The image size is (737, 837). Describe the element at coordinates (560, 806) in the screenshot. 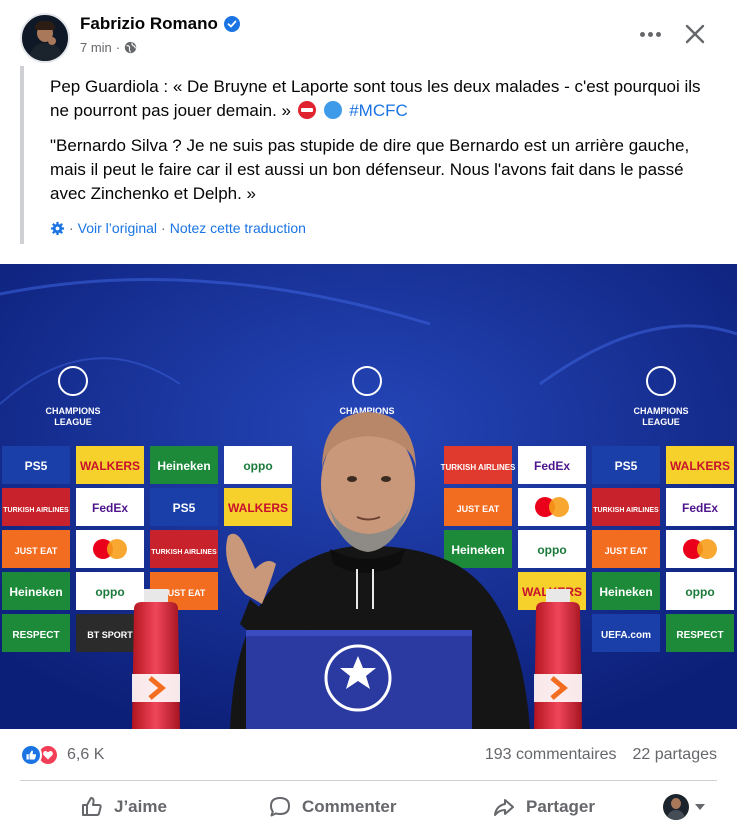

I see `share-label: Partager` at that location.